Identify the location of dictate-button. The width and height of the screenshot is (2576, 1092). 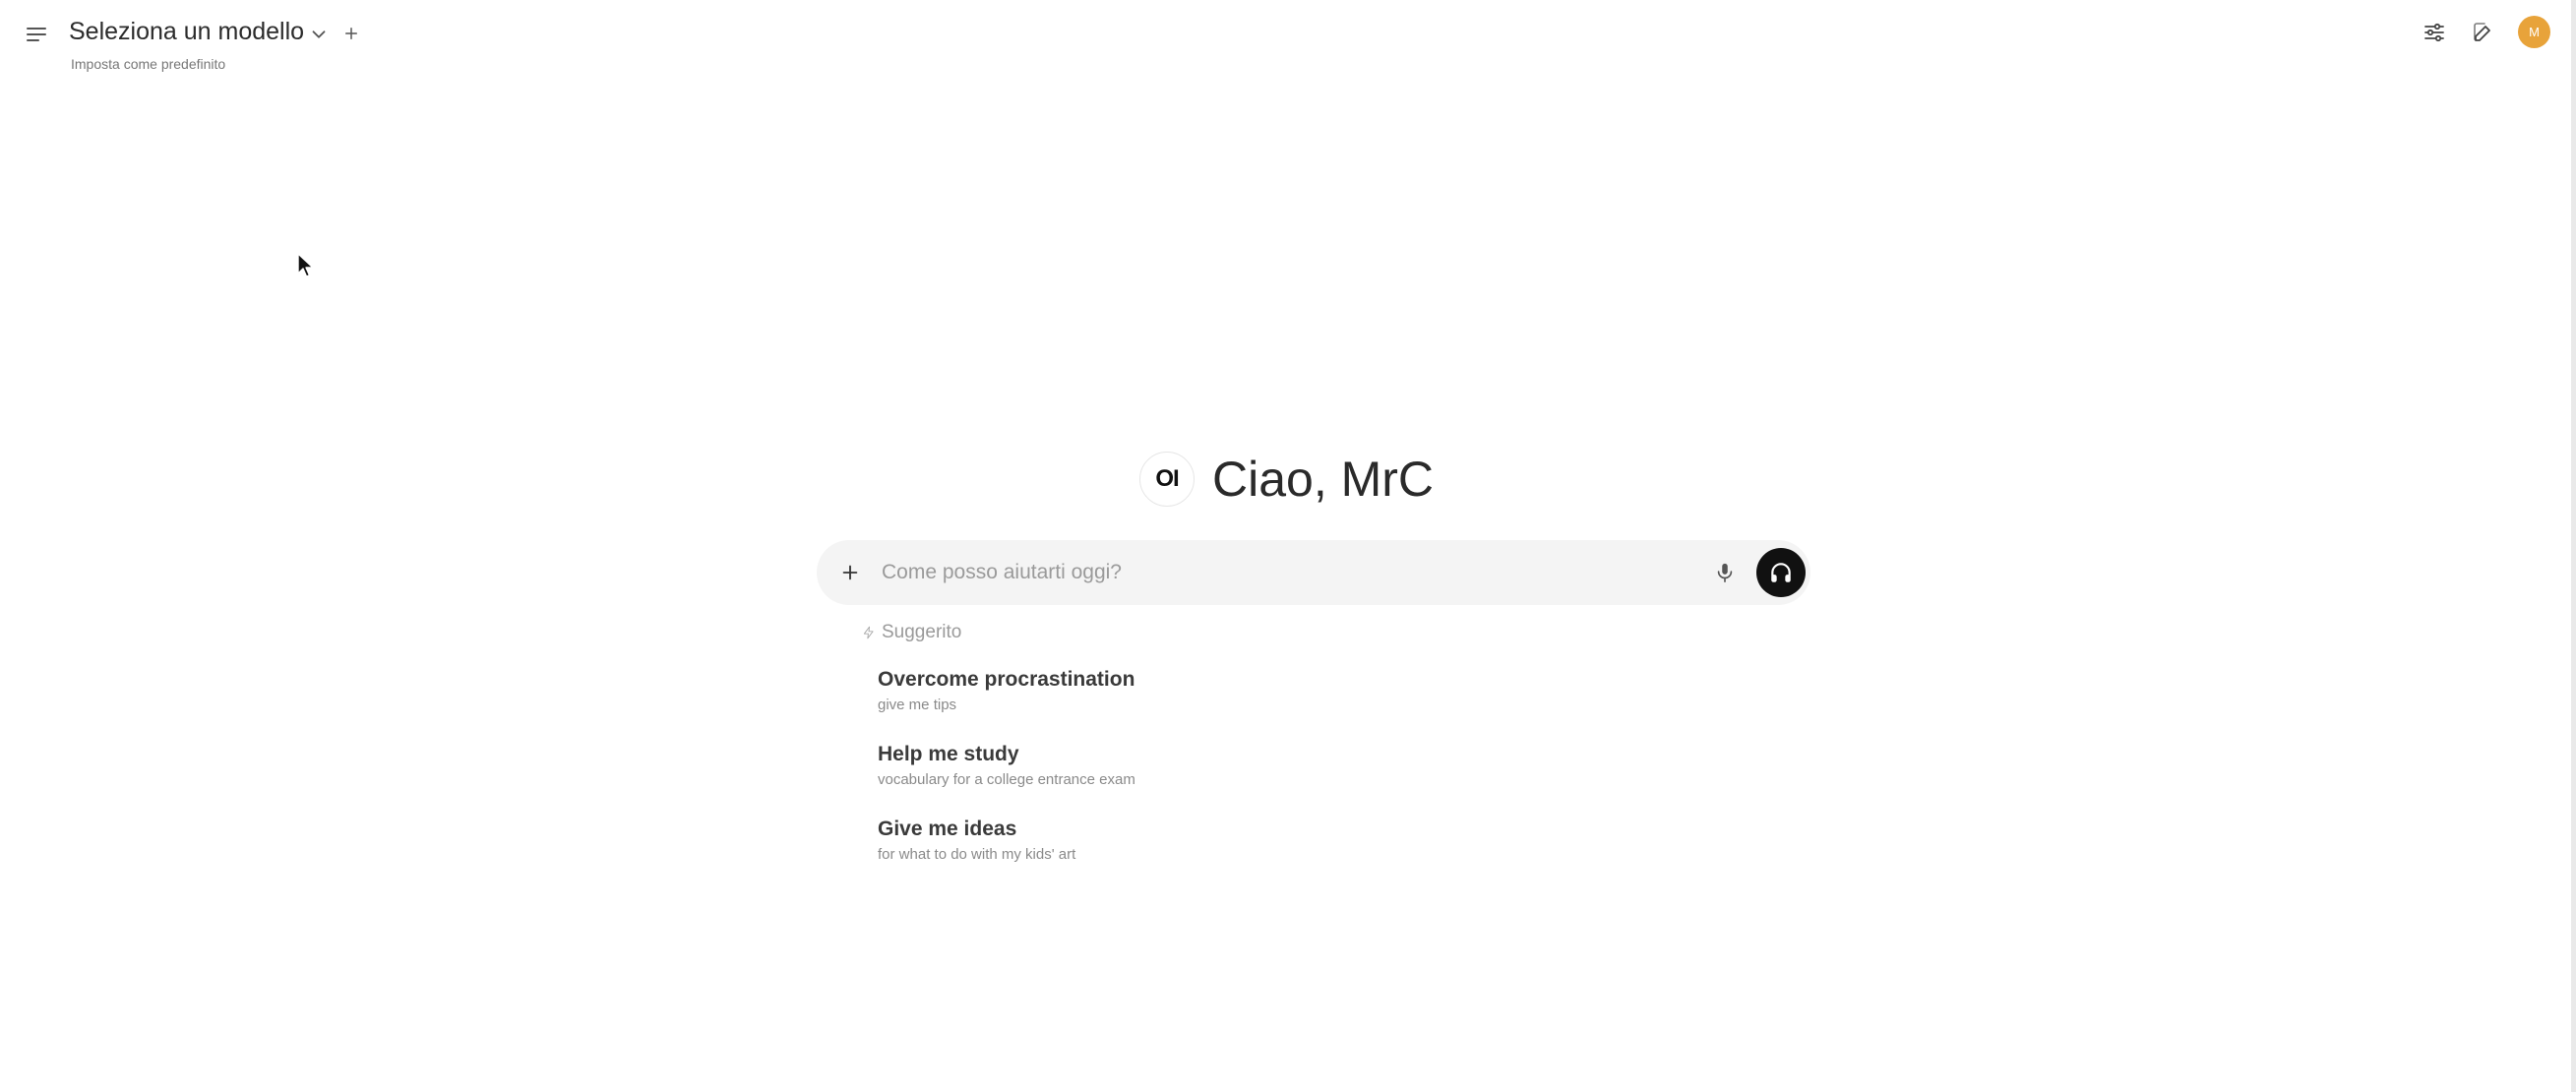
(1725, 572).